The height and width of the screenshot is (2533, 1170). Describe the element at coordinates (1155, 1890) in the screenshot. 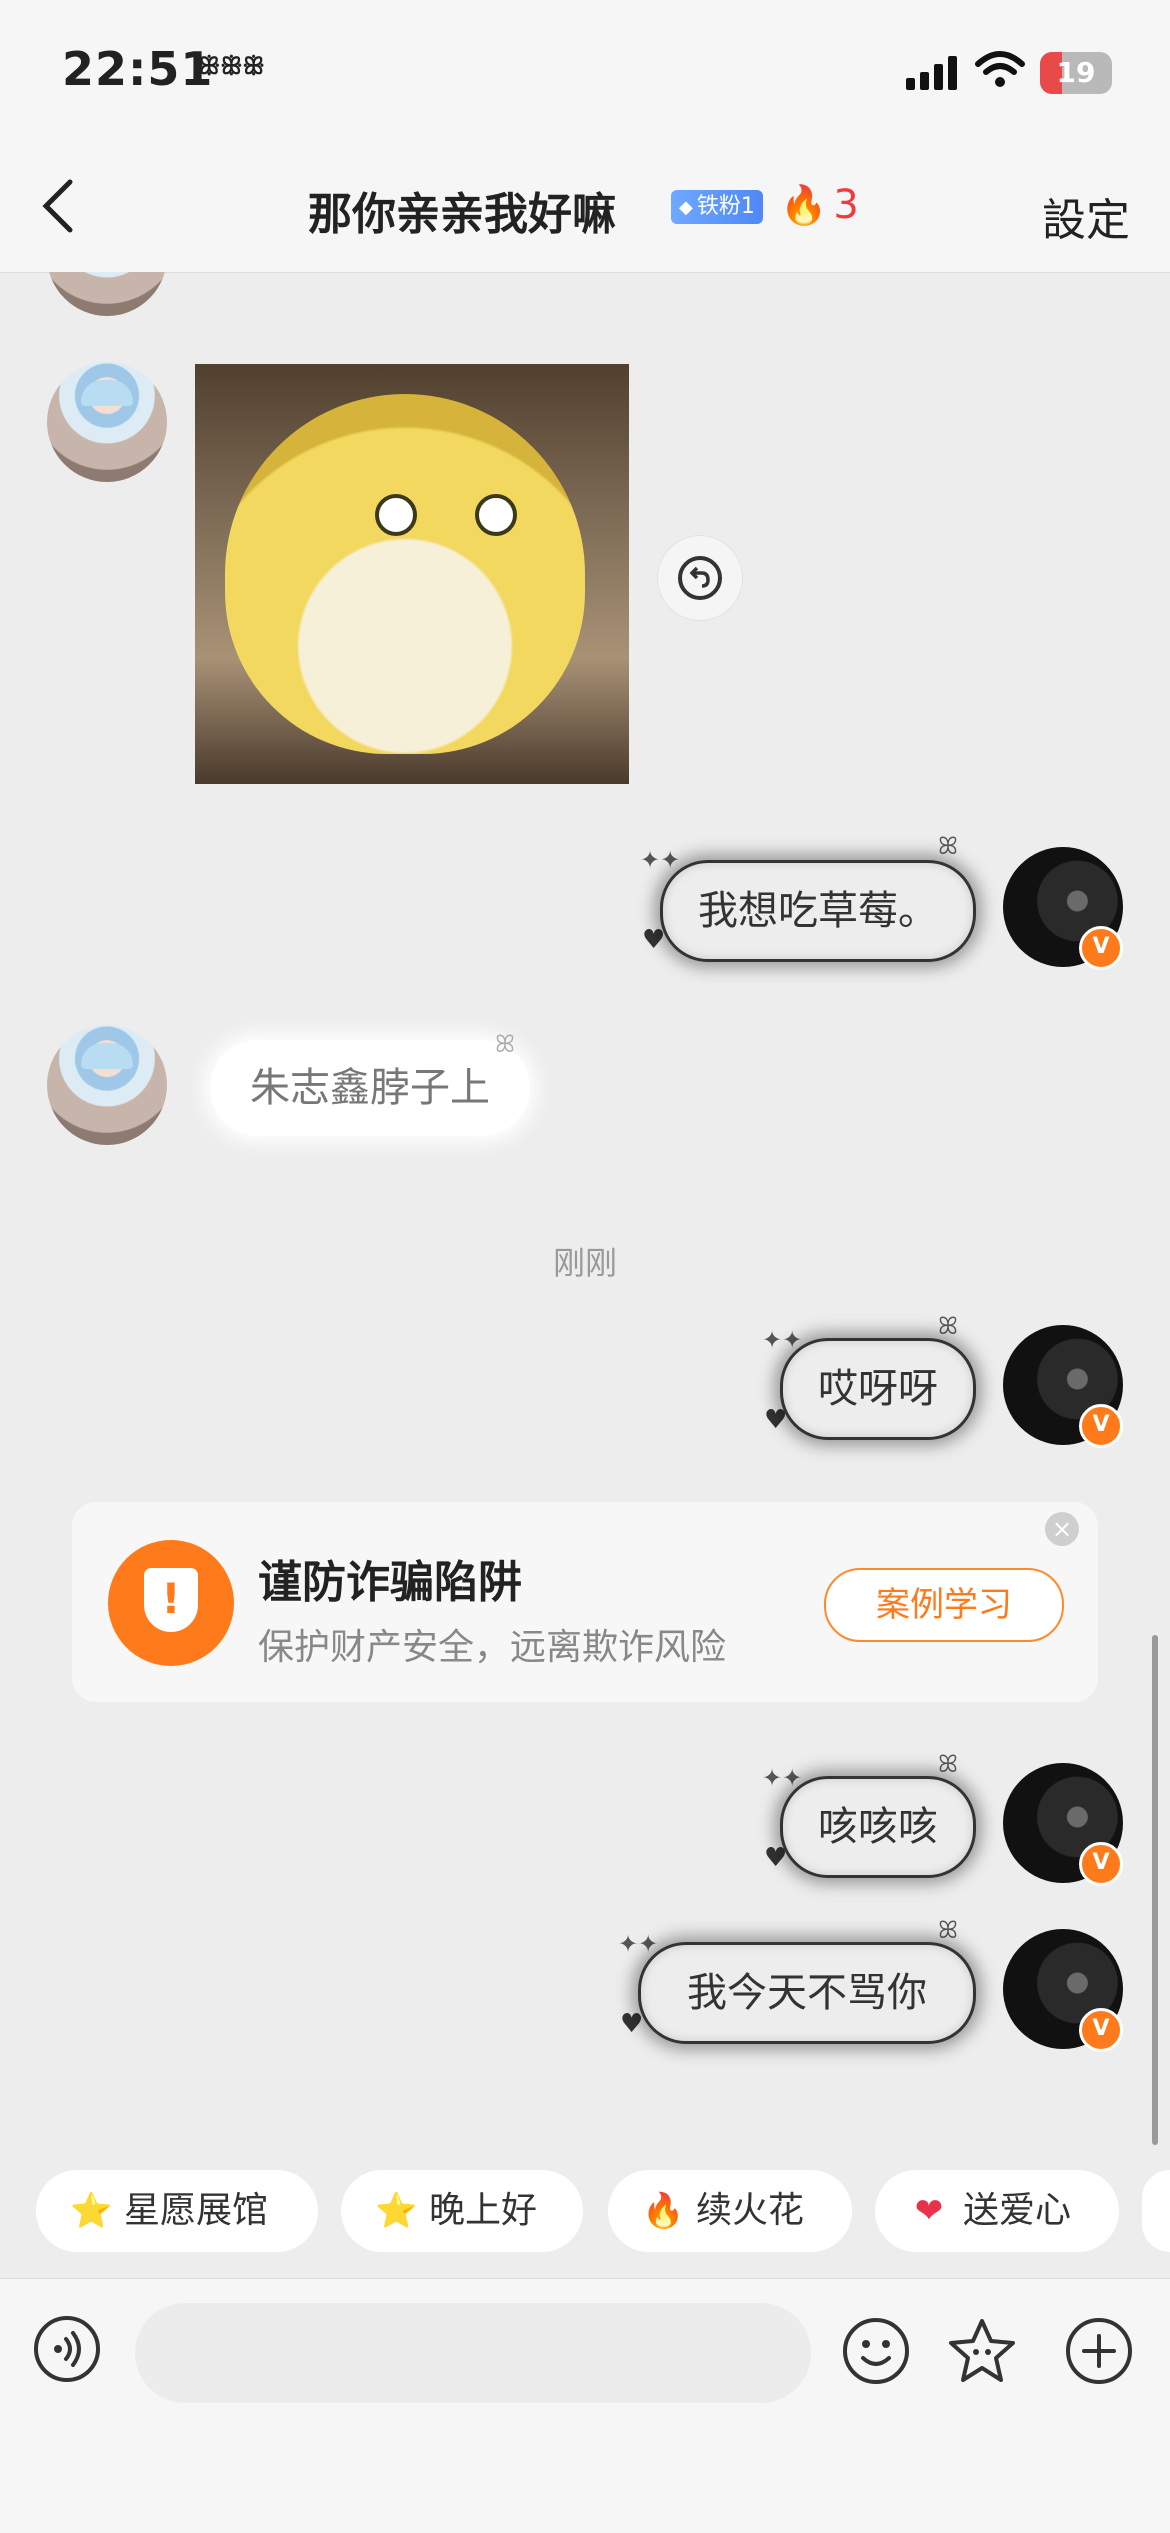

I see `scrollbar` at that location.